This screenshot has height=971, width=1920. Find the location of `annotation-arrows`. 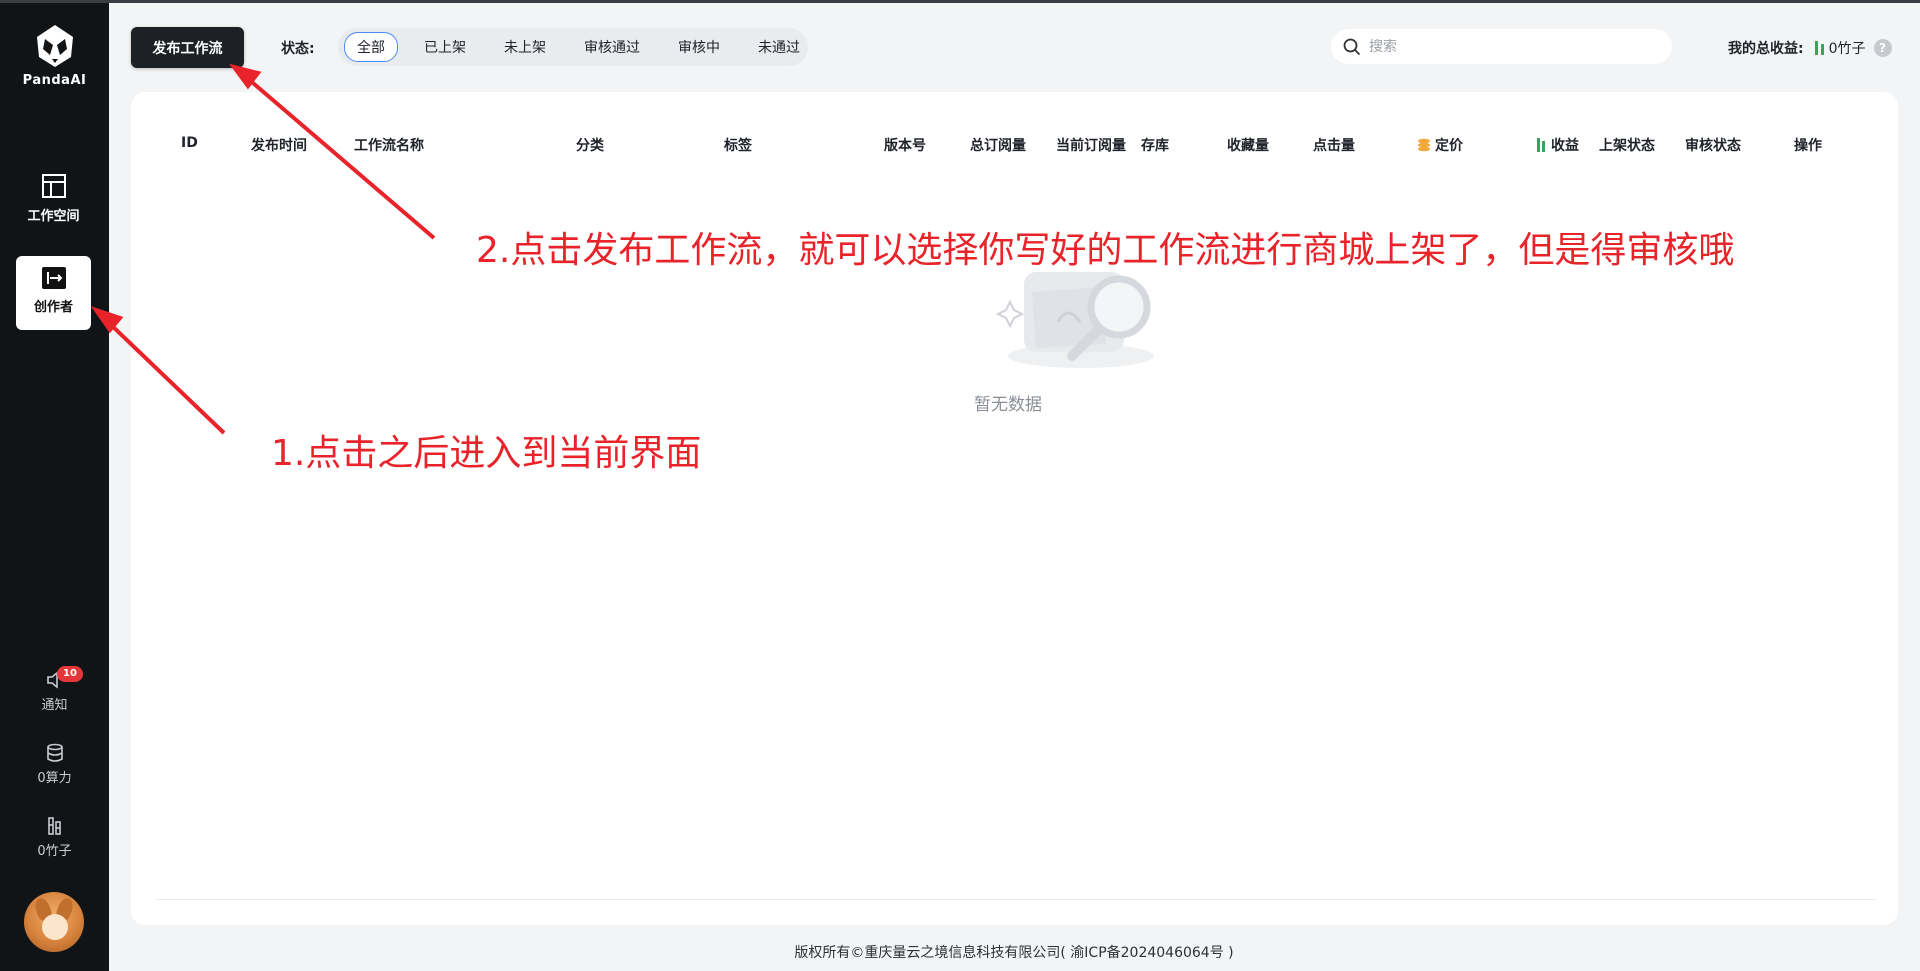

annotation-arrows is located at coordinates (263, 249).